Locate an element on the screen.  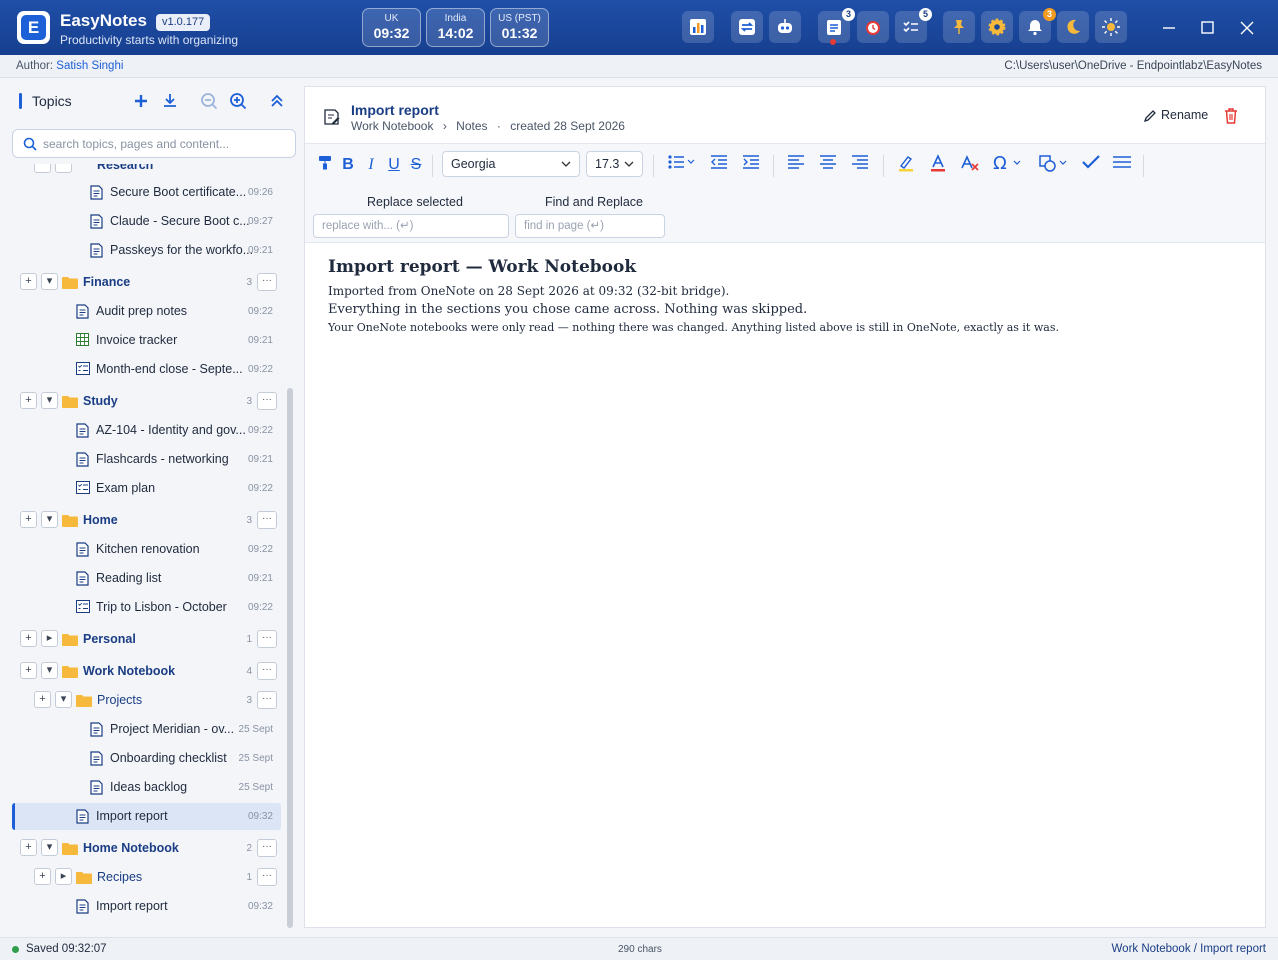
notifications-button: 3 is located at coordinates (1037, 25).